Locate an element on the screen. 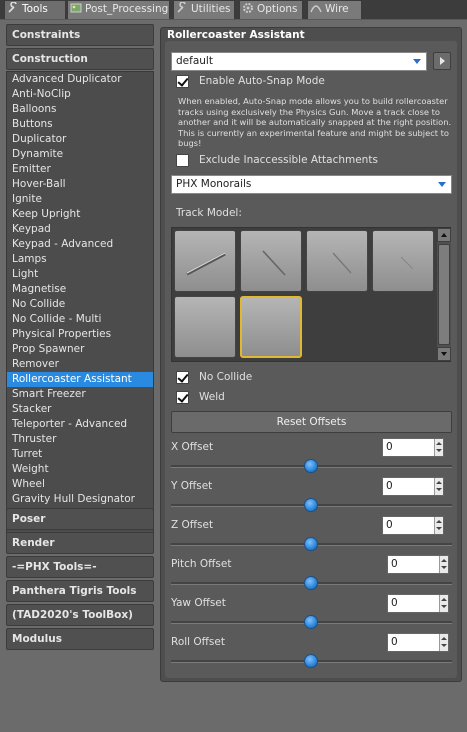 The height and width of the screenshot is (732, 467). x-offset-value: 0 is located at coordinates (389, 447).